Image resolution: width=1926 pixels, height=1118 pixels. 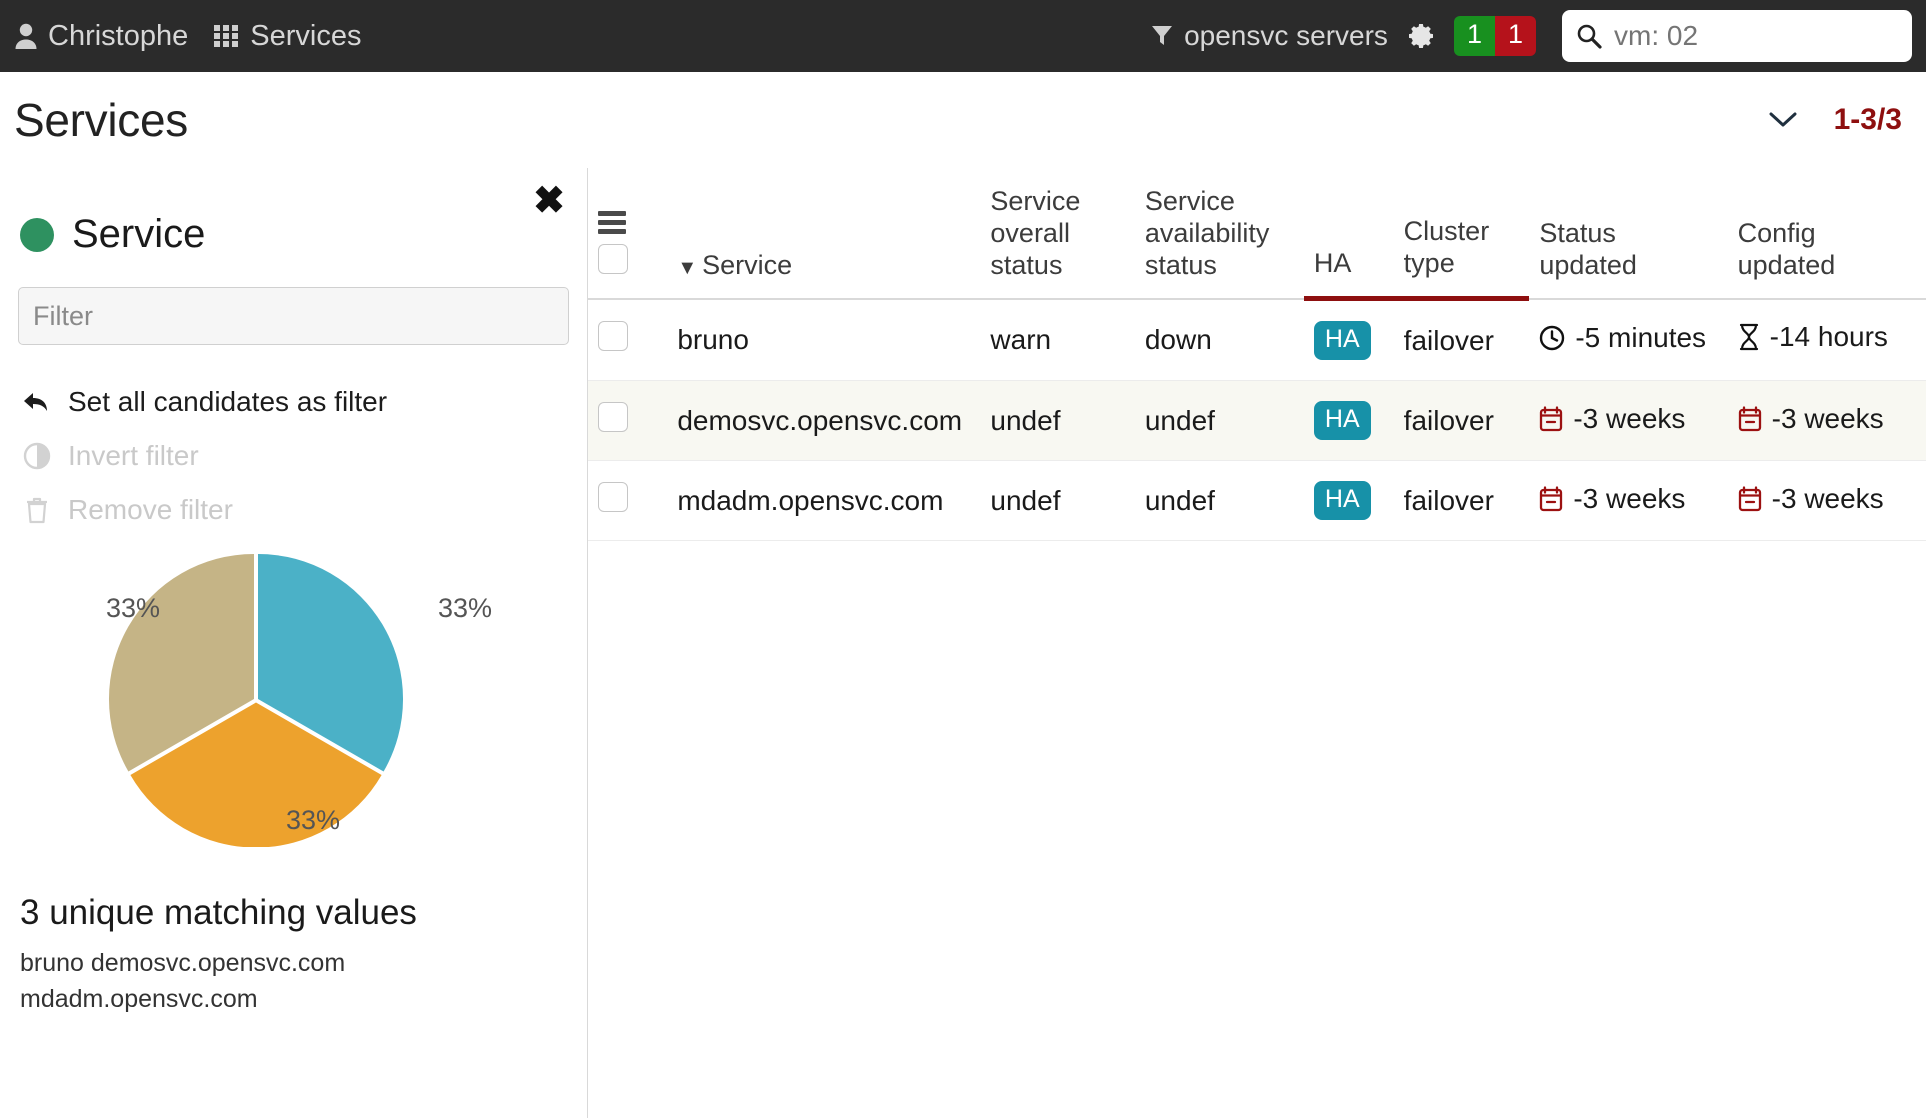 What do you see at coordinates (687, 267) in the screenshot?
I see `caret-down-icon: ▼` at bounding box center [687, 267].